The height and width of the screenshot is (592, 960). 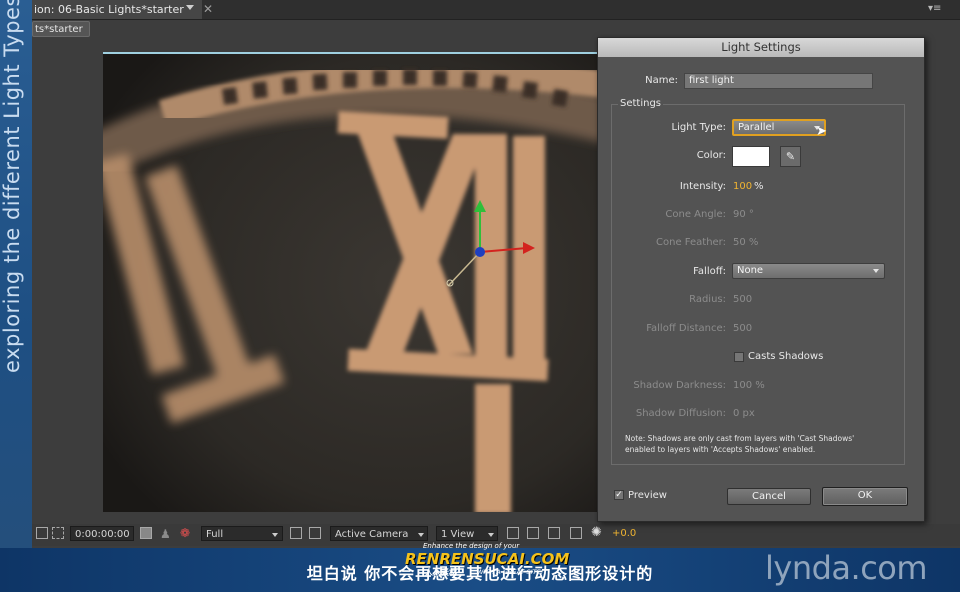 I want to click on radius-value: 500, so click(x=743, y=299).